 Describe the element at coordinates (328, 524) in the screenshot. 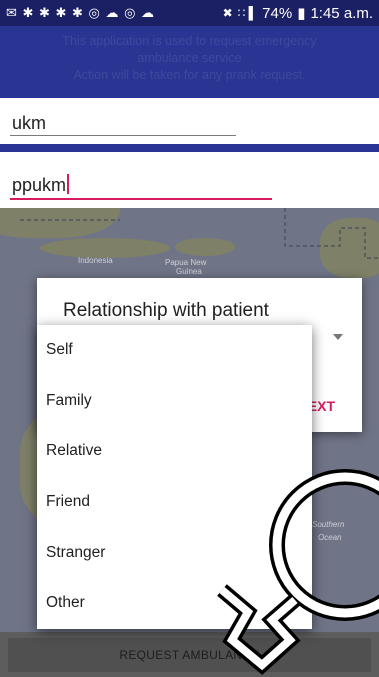

I see `map-label-ocean-1: Southern` at that location.